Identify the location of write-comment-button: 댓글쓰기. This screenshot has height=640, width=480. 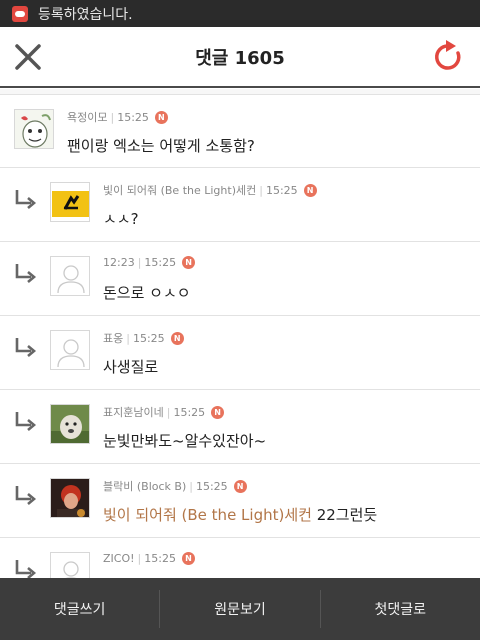
(79, 609).